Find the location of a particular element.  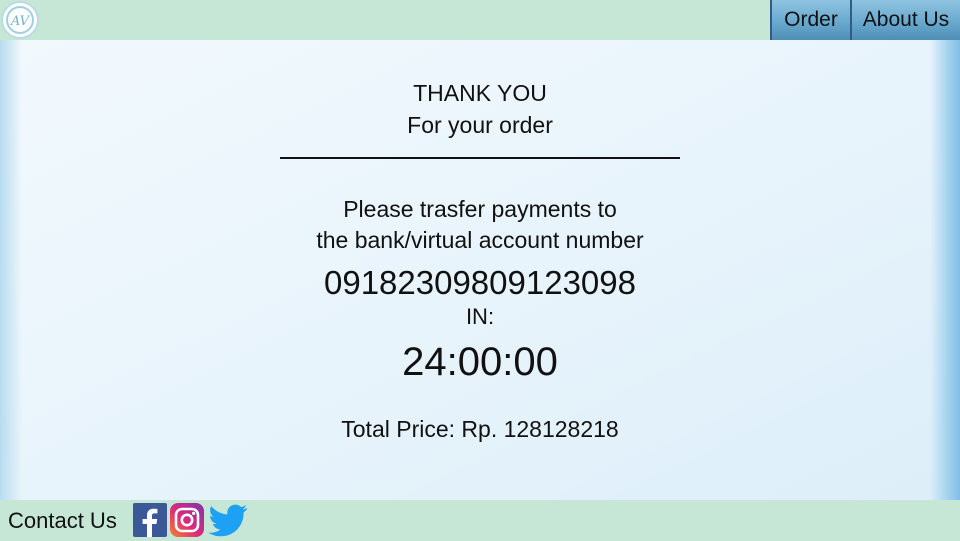

deadline-label: IN: is located at coordinates (480, 316).